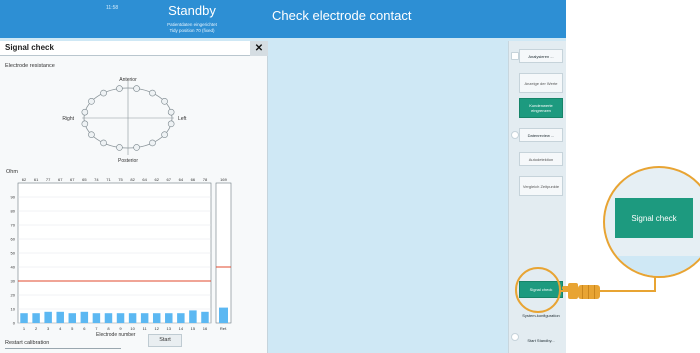 The image size is (700, 353). I want to click on show-values-button: Anzeige der Werte, so click(541, 83).